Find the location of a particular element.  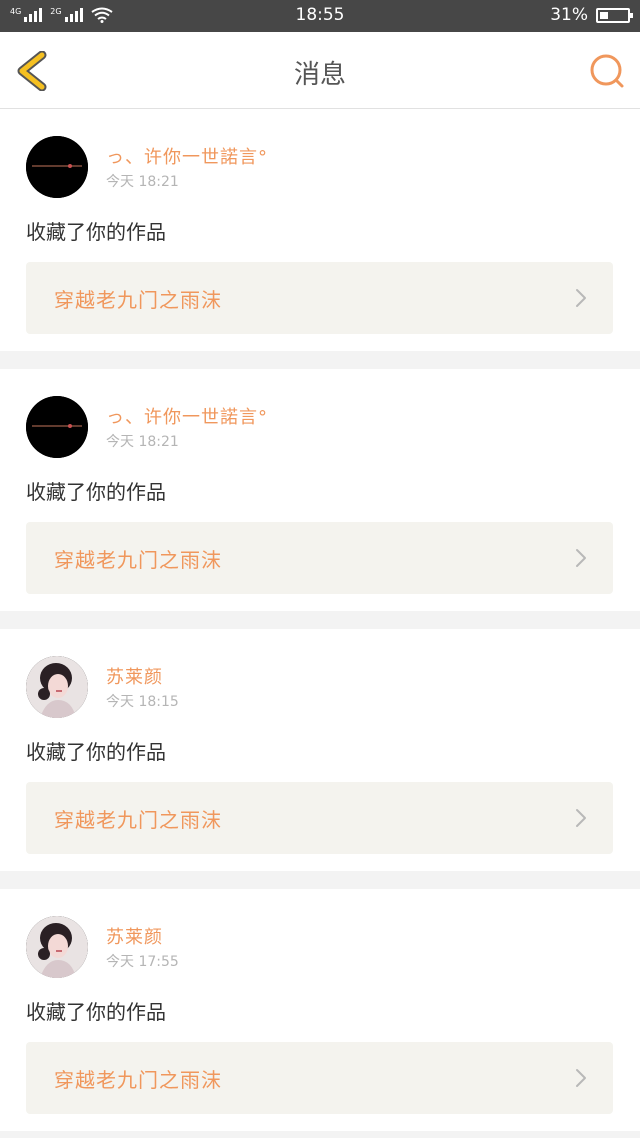

nav-bar: 消息 is located at coordinates (320, 70).